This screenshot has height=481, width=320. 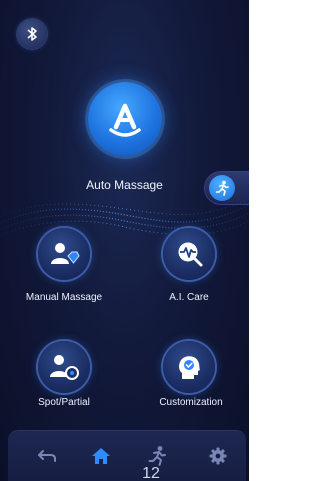 I want to click on heartbeat-search-icon, so click(x=190, y=254).